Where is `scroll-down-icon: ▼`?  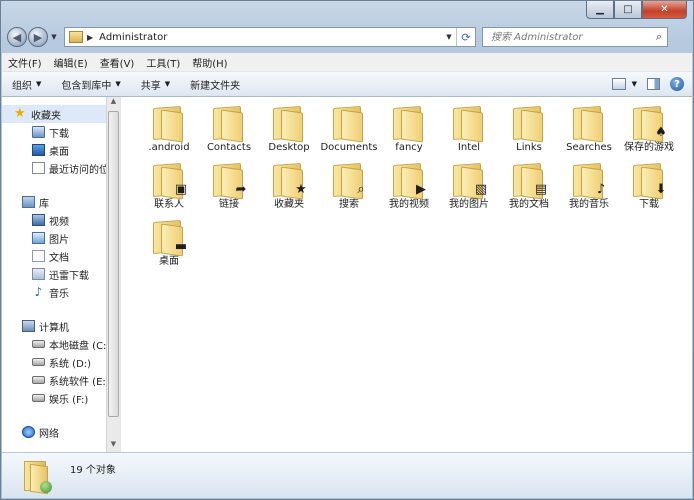
scroll-down-icon: ▼ is located at coordinates (113, 446).